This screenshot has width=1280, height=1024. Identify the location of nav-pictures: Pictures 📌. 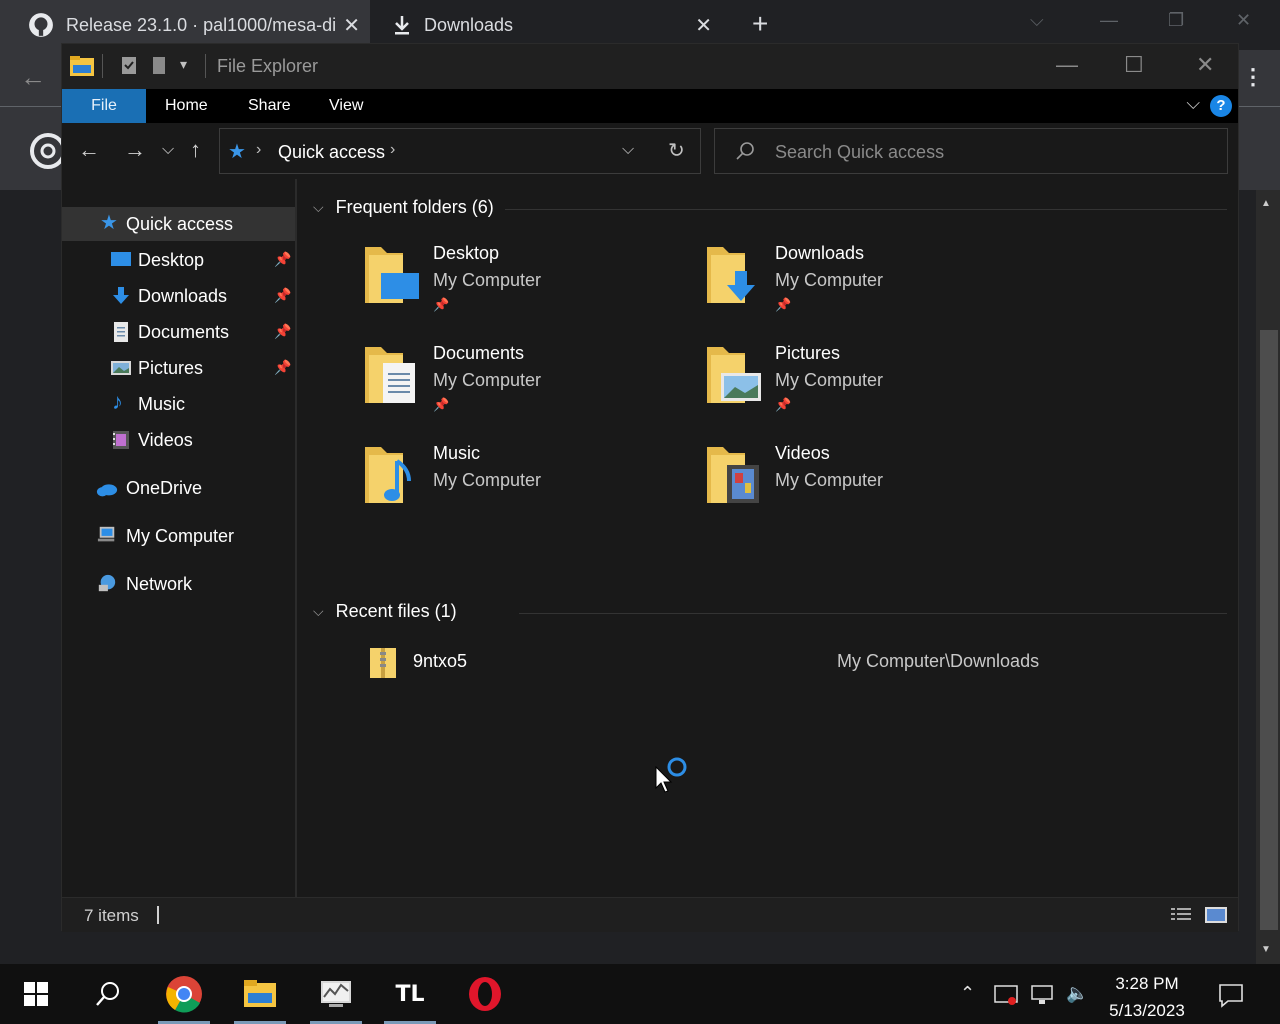
(178, 368).